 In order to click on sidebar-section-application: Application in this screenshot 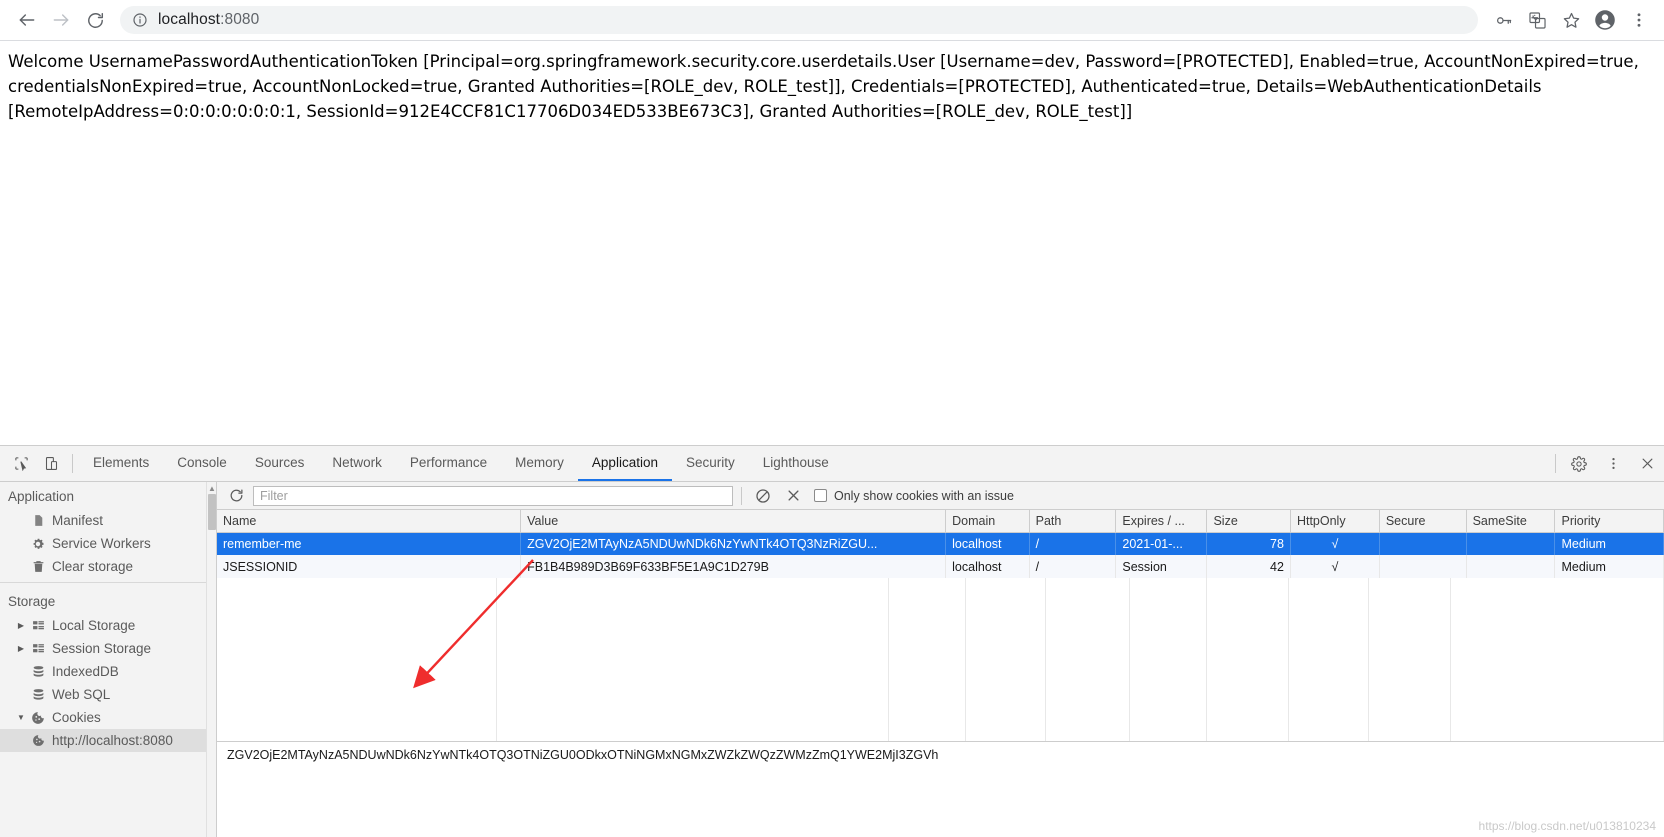, I will do `click(41, 496)`.